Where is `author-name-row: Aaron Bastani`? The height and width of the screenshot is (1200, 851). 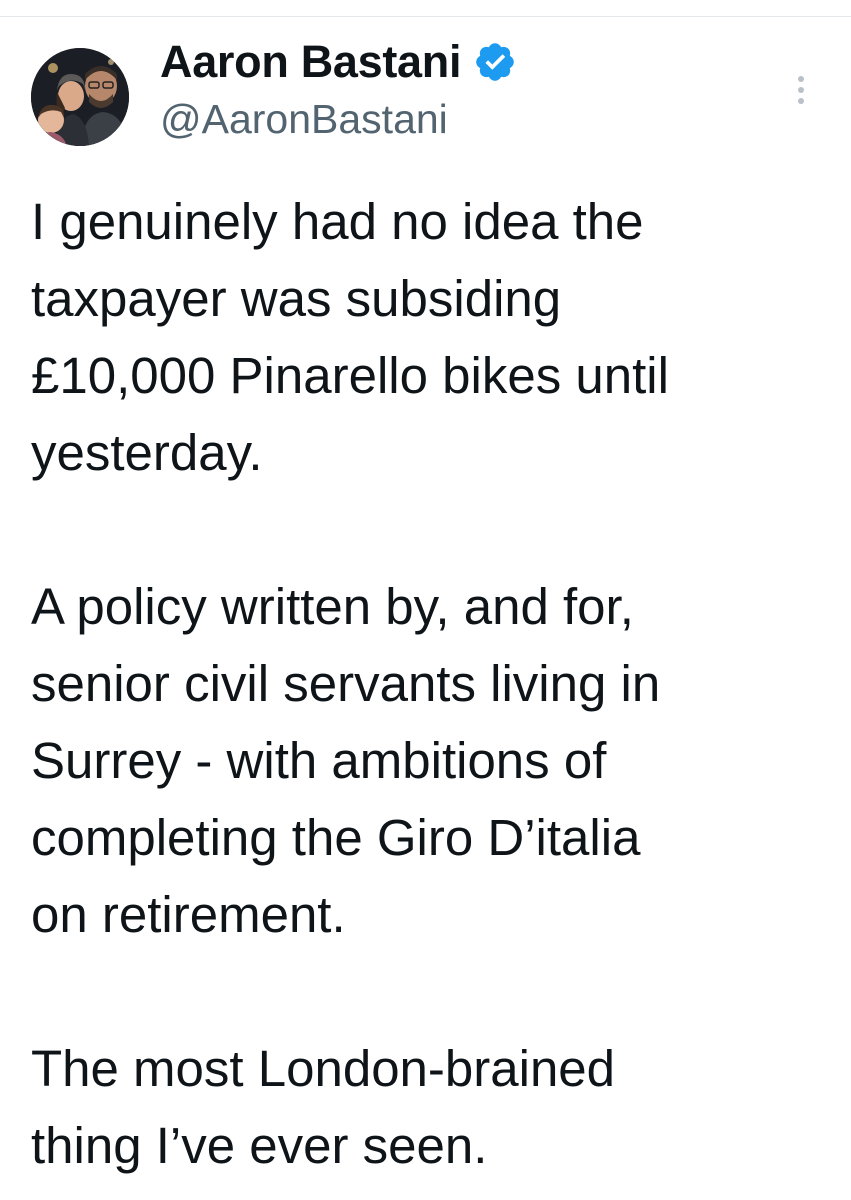
author-name-row: Aaron Bastani is located at coordinates (338, 62).